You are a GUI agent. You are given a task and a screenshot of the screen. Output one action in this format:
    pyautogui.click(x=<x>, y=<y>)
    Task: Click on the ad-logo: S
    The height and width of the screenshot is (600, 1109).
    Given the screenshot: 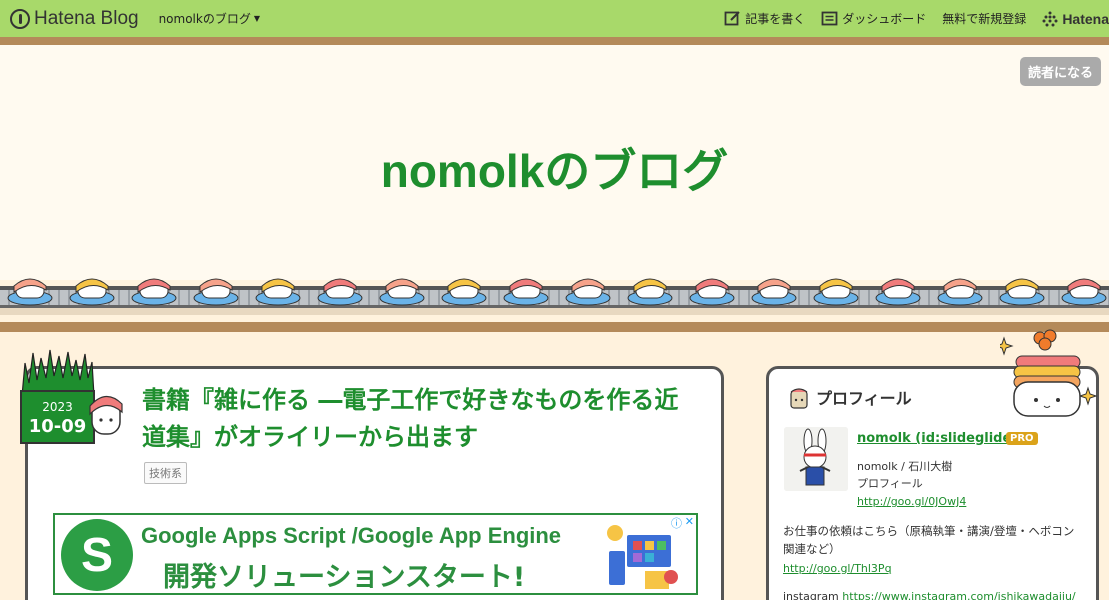 What is the action you would take?
    pyautogui.click(x=97, y=555)
    